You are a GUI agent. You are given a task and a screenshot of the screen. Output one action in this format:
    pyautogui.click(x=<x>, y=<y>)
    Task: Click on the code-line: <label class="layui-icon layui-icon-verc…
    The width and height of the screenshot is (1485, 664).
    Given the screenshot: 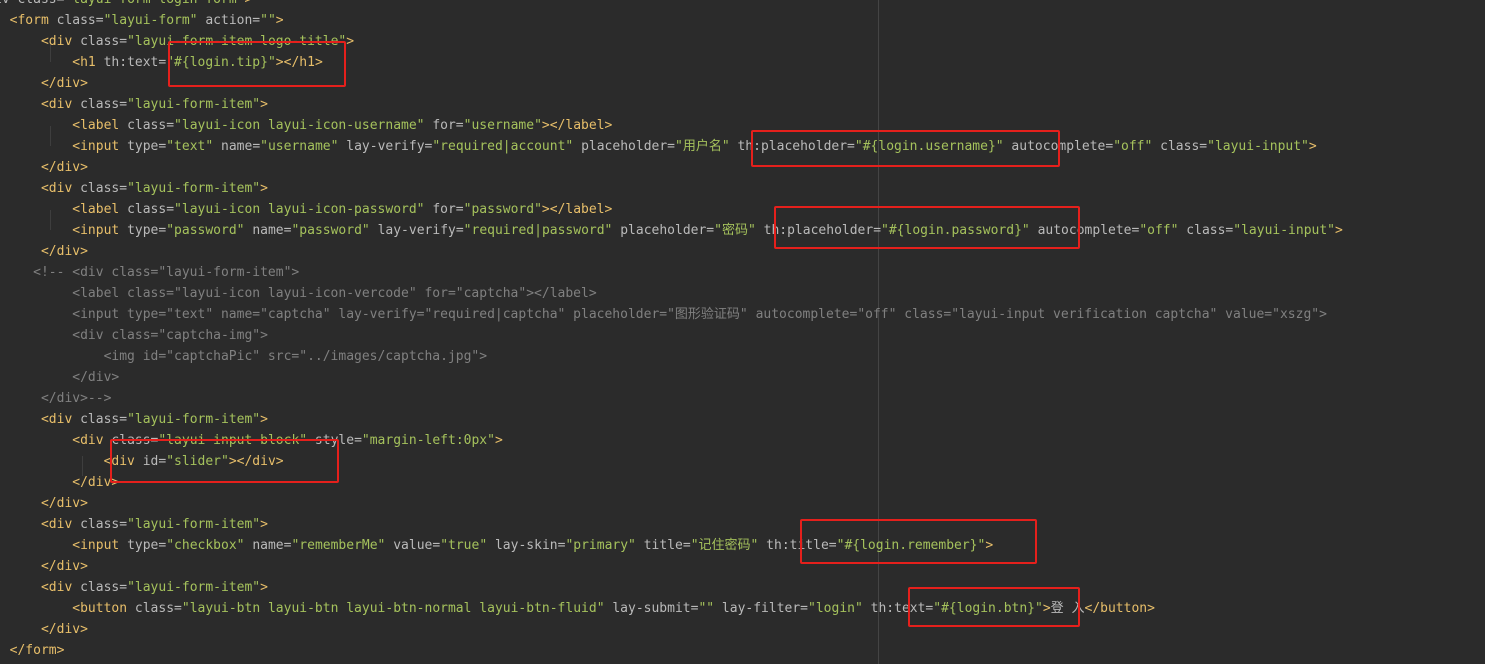 What is the action you would take?
    pyautogui.click(x=298, y=293)
    